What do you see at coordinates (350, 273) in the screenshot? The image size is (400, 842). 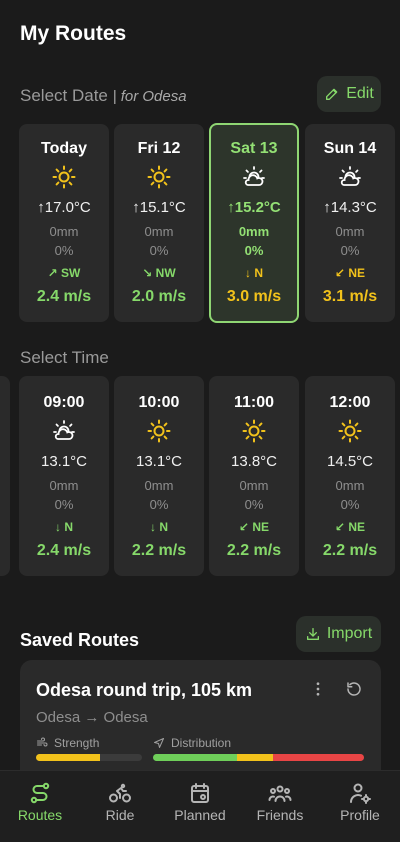 I see `day-wind-dir: ↙ NE` at bounding box center [350, 273].